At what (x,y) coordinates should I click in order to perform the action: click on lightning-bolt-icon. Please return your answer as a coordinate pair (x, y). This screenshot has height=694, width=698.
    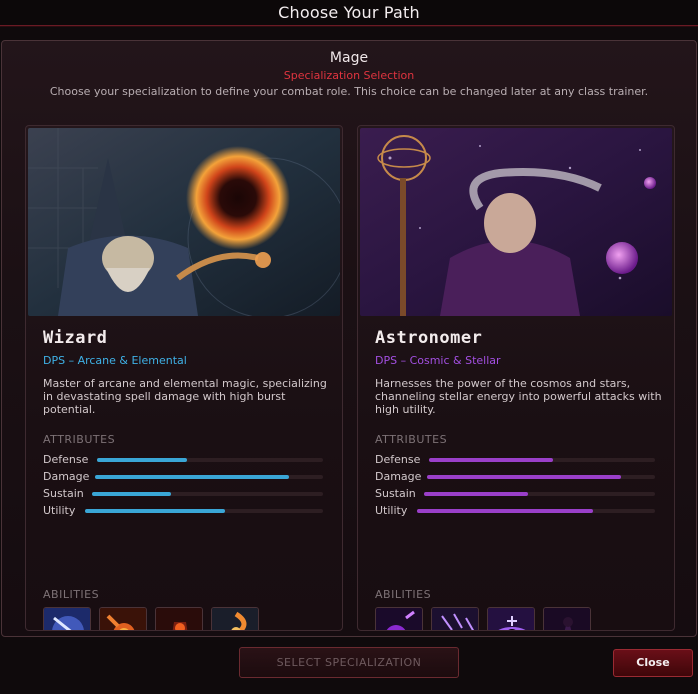
    Looking at the image, I should click on (67, 618).